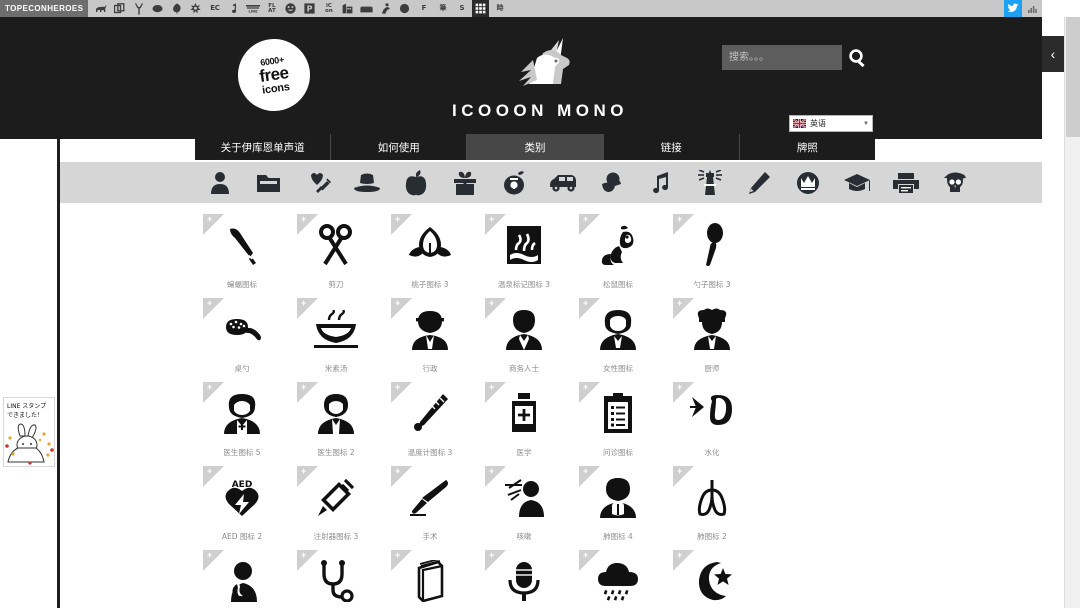  I want to click on line-text-icon: LINE, so click(252, 8).